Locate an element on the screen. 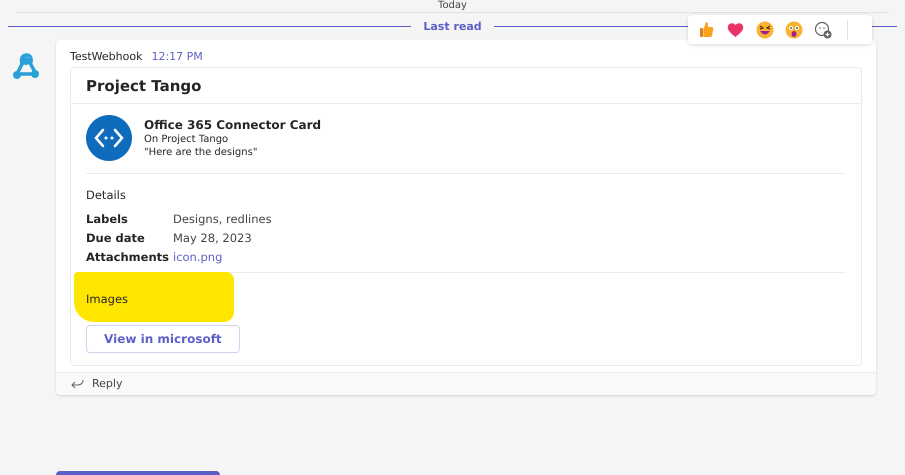 This screenshot has height=475, width=905. add-reaction-icon is located at coordinates (823, 29).